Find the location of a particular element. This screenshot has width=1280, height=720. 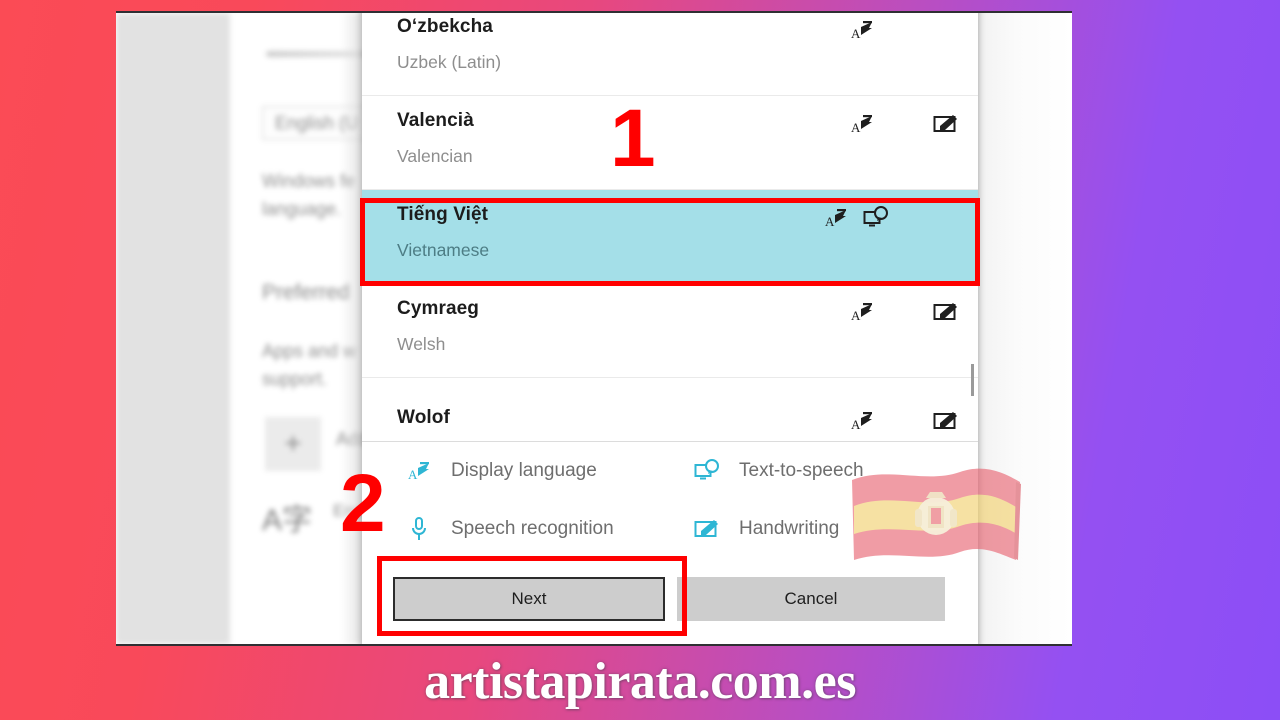

legend-item-handwriting: Handwriting is located at coordinates (836, 529).